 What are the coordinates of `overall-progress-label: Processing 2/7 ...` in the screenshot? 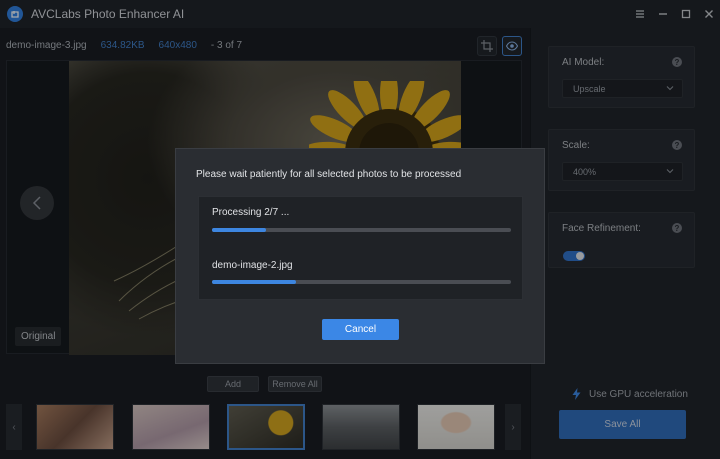 It's located at (251, 212).